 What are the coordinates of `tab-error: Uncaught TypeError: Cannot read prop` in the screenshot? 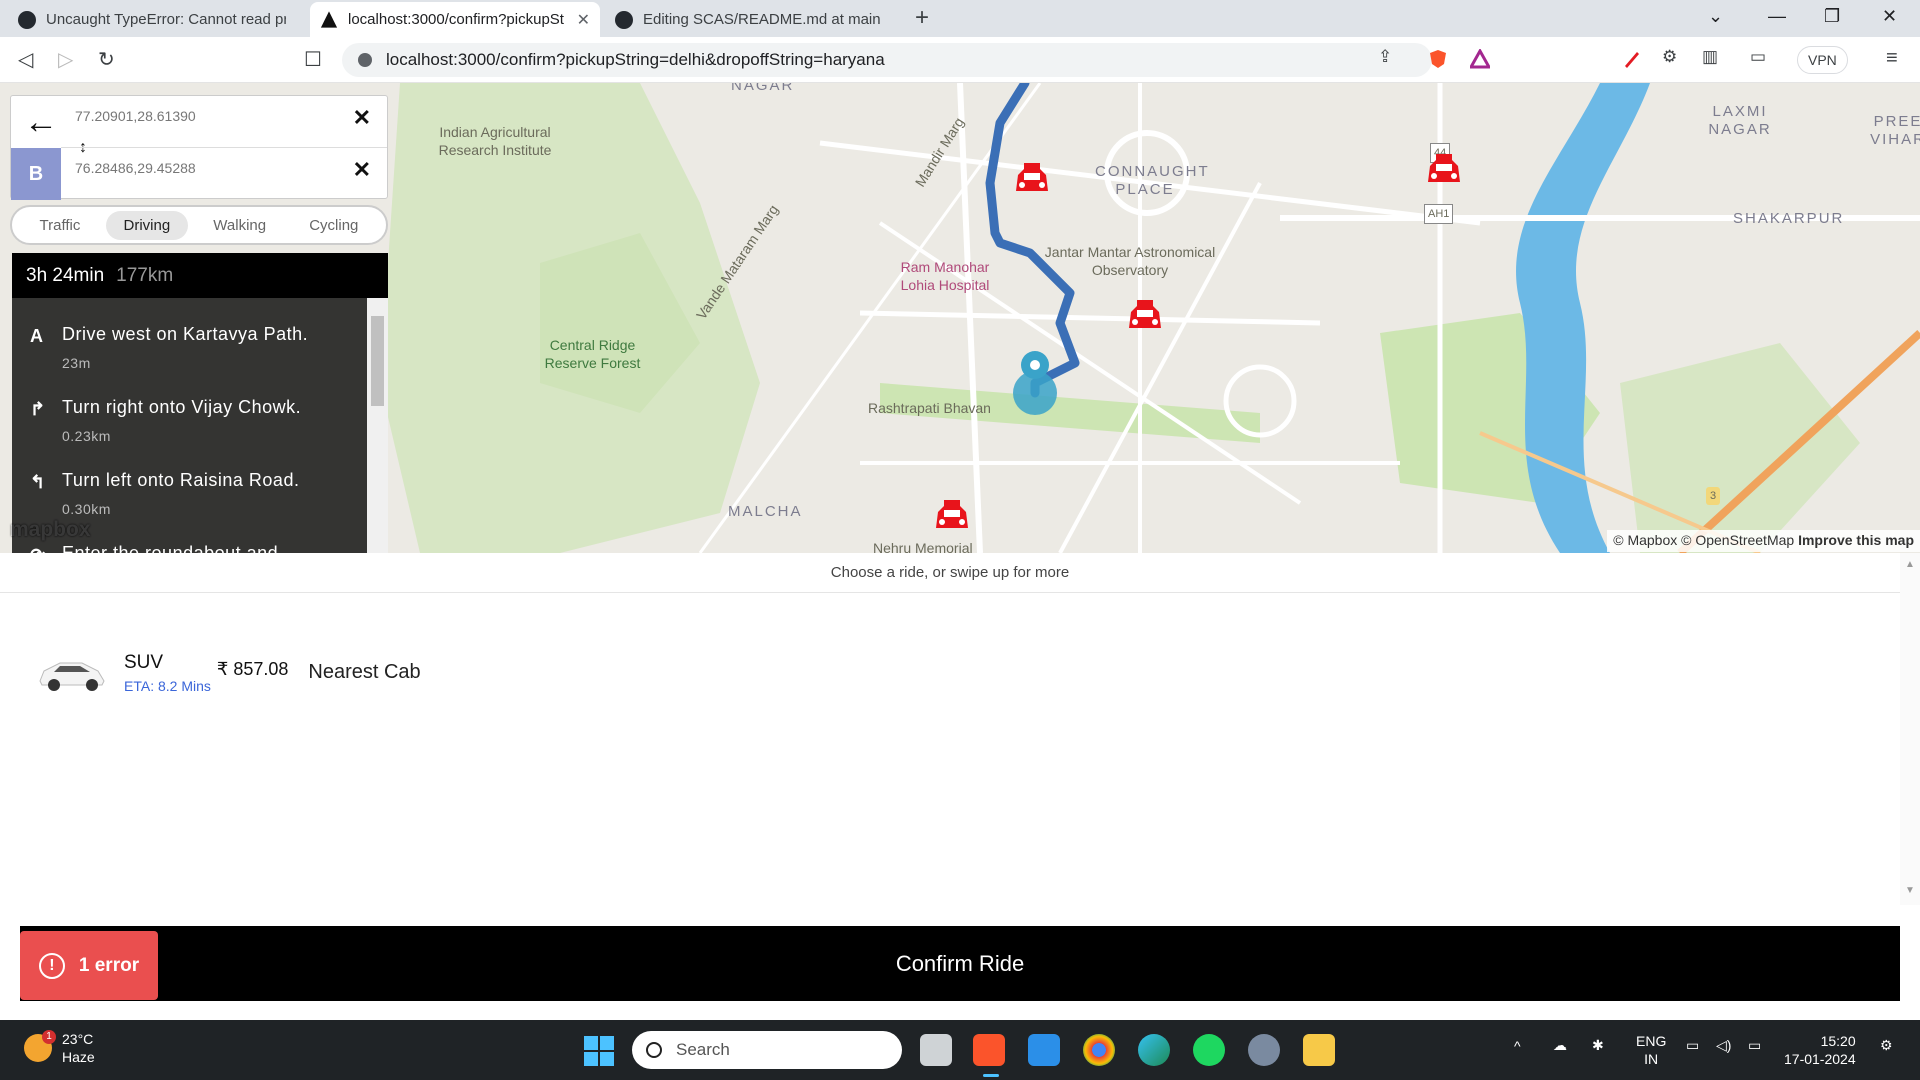 It's located at (158, 19).